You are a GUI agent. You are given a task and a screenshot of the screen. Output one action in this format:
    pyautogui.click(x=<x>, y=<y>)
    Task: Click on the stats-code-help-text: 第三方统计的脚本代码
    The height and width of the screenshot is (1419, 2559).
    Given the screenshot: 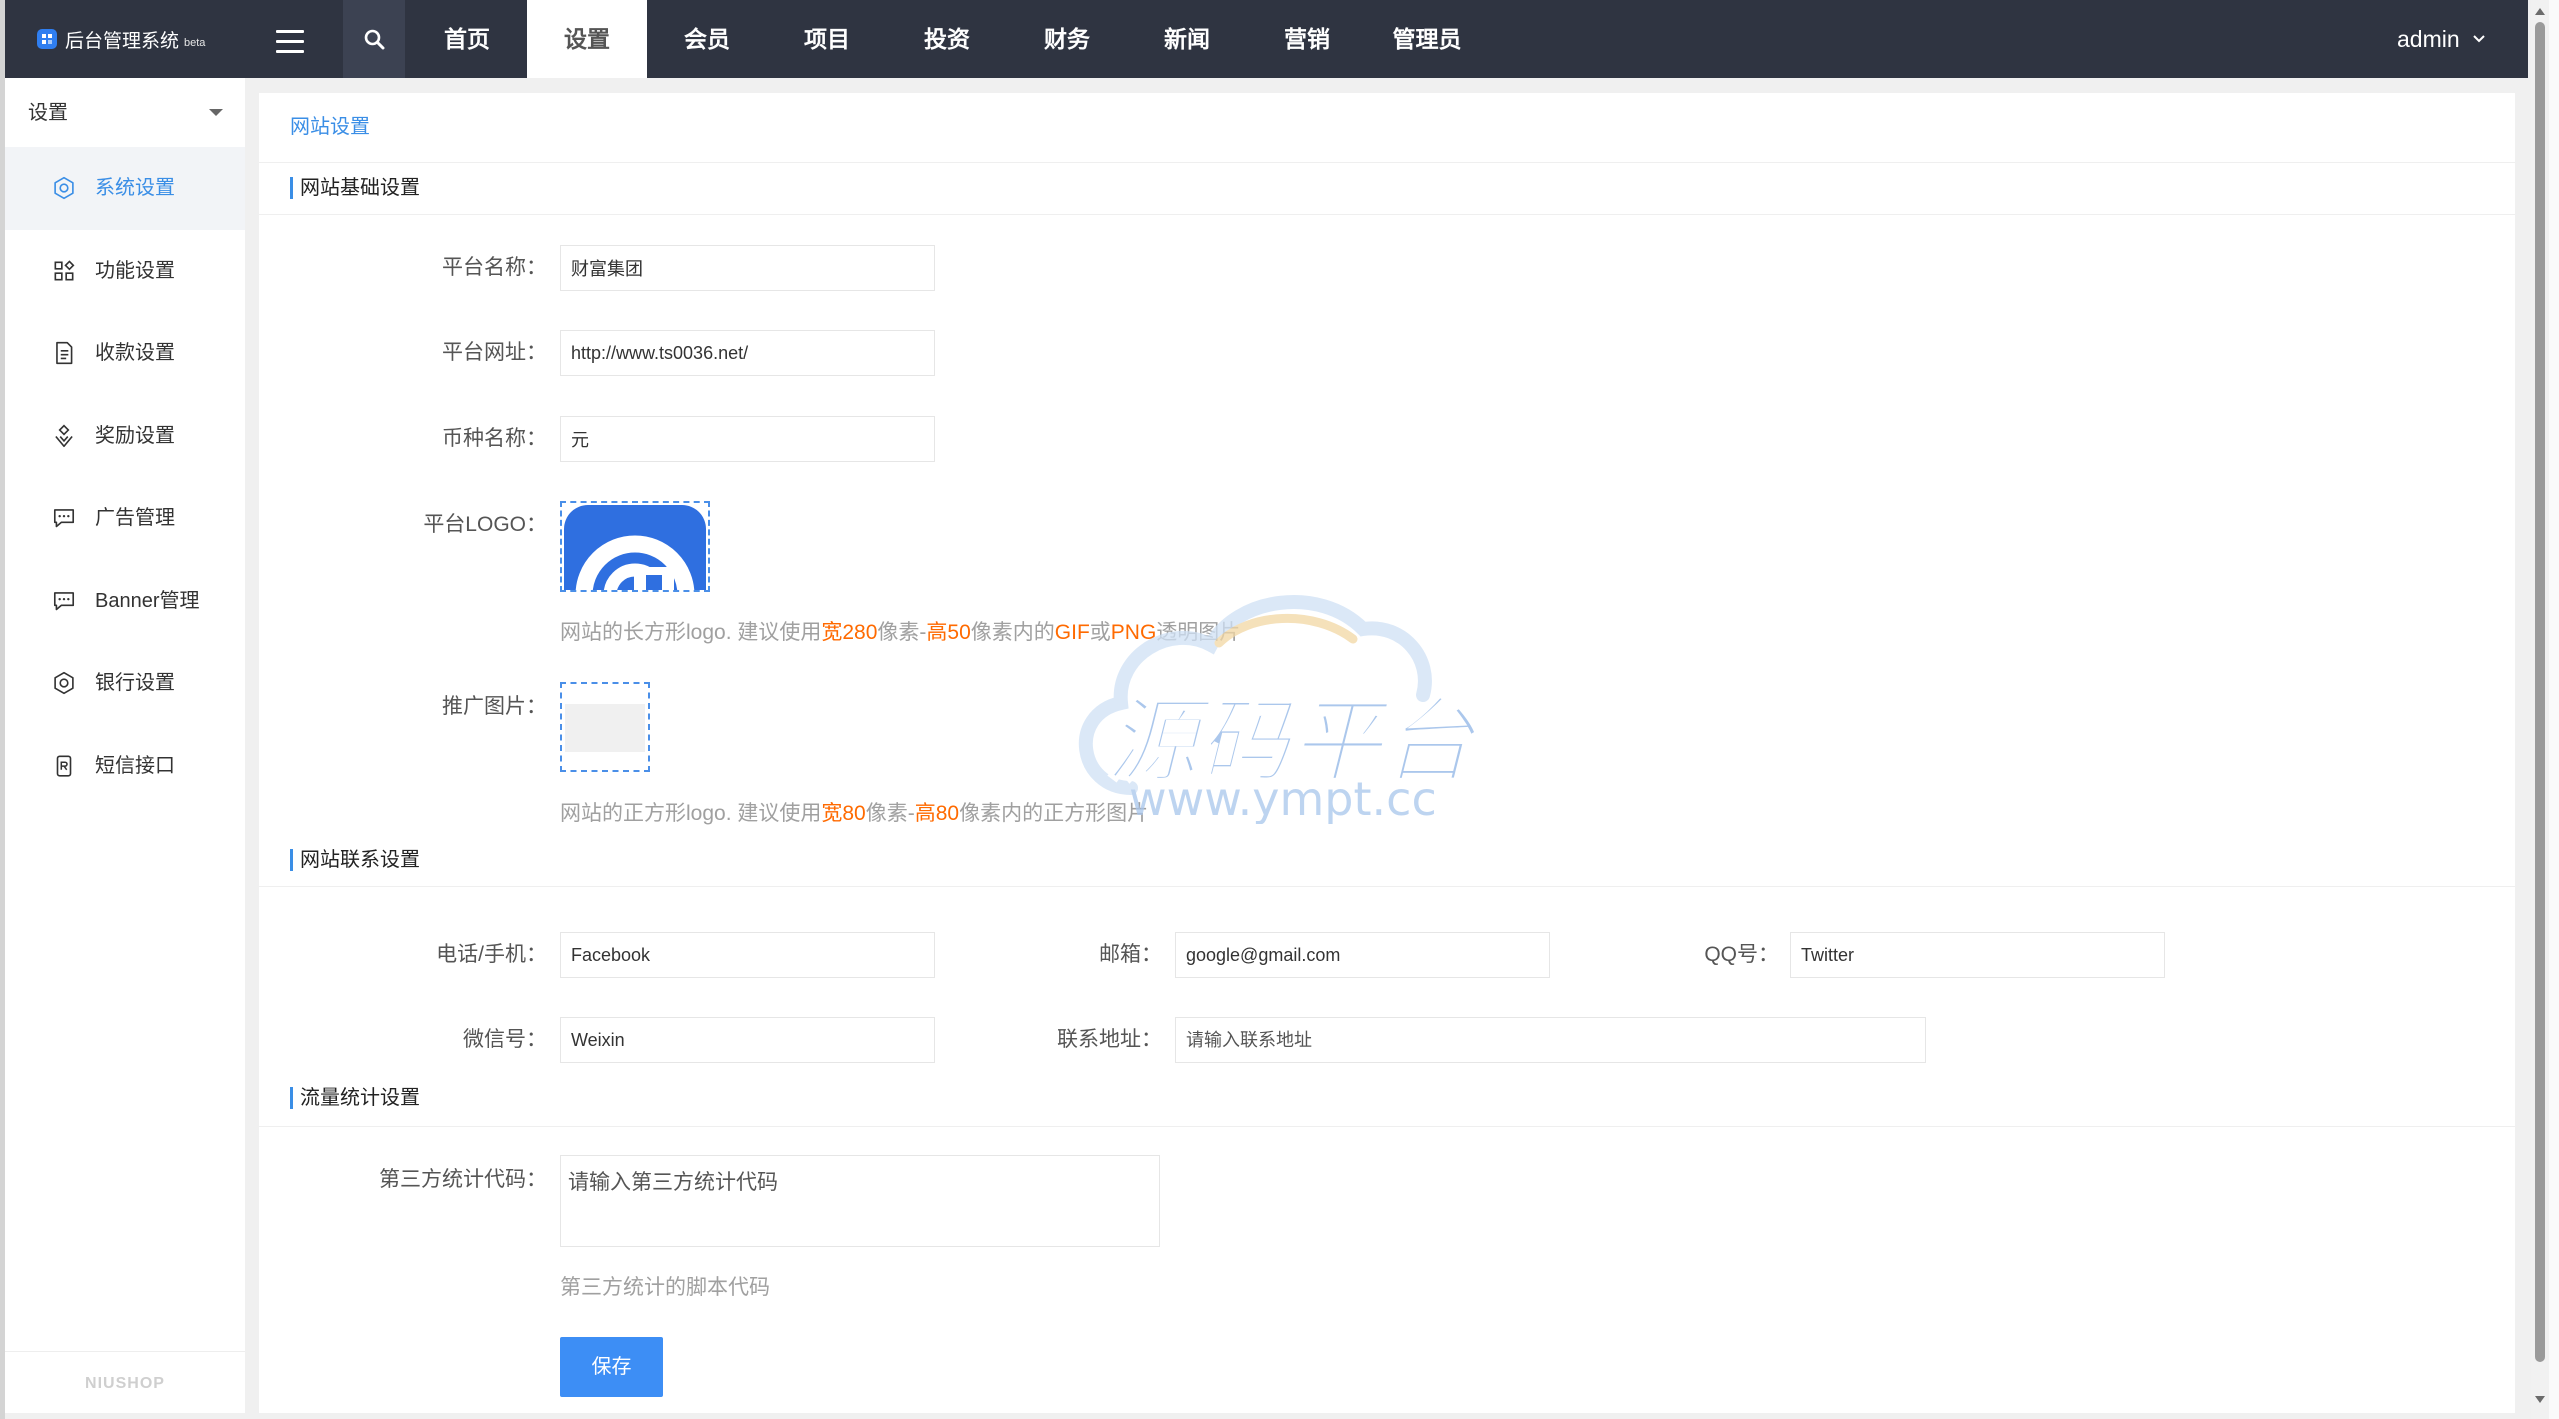 What is the action you would take?
    pyautogui.click(x=665, y=1287)
    